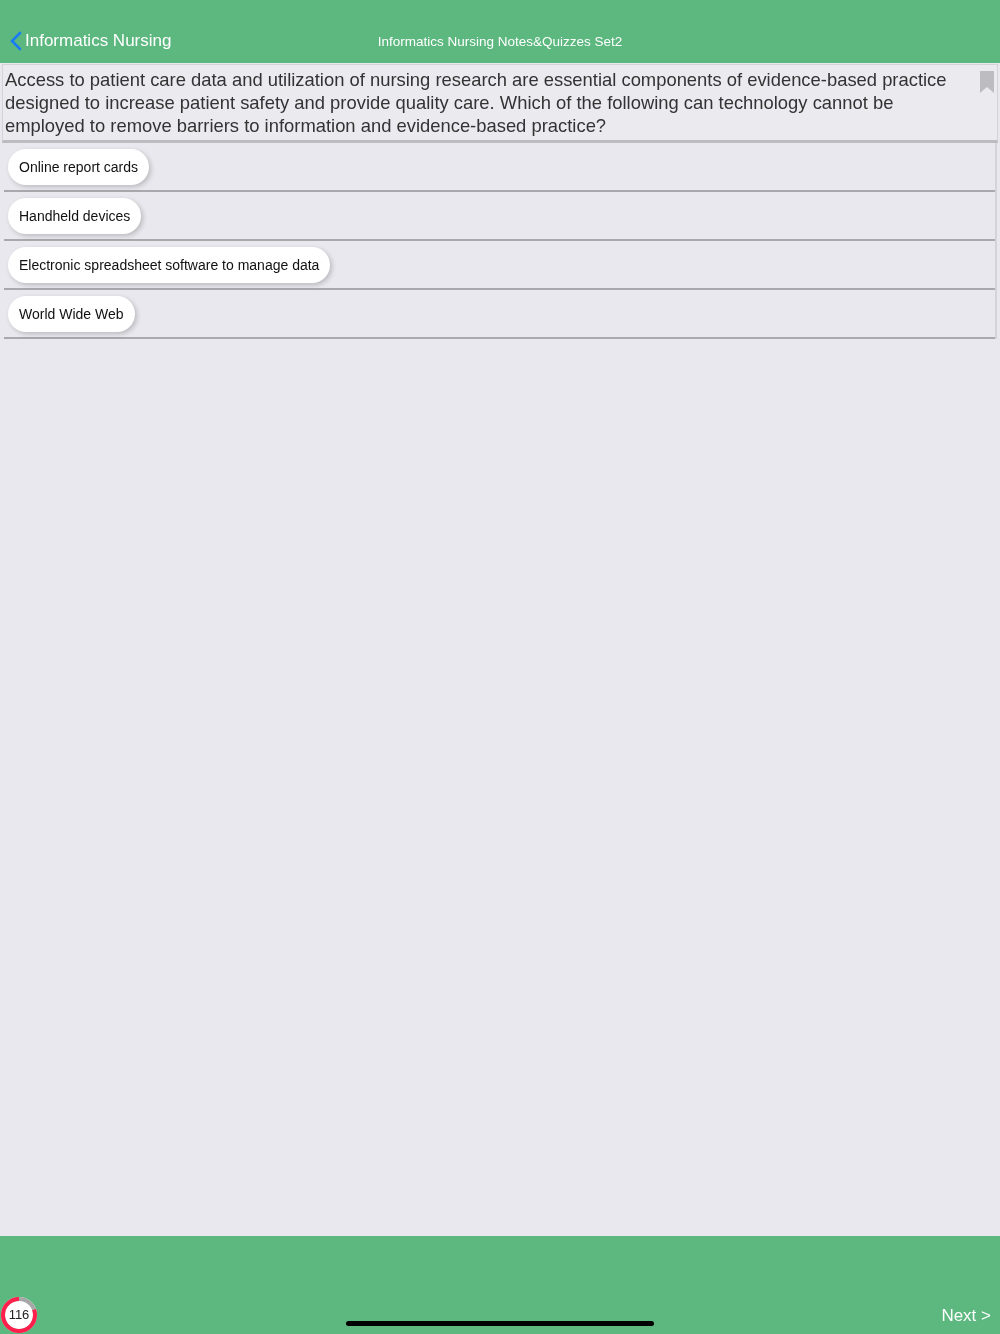 The width and height of the screenshot is (1000, 1334). I want to click on answer-option: Handheld devices, so click(75, 215).